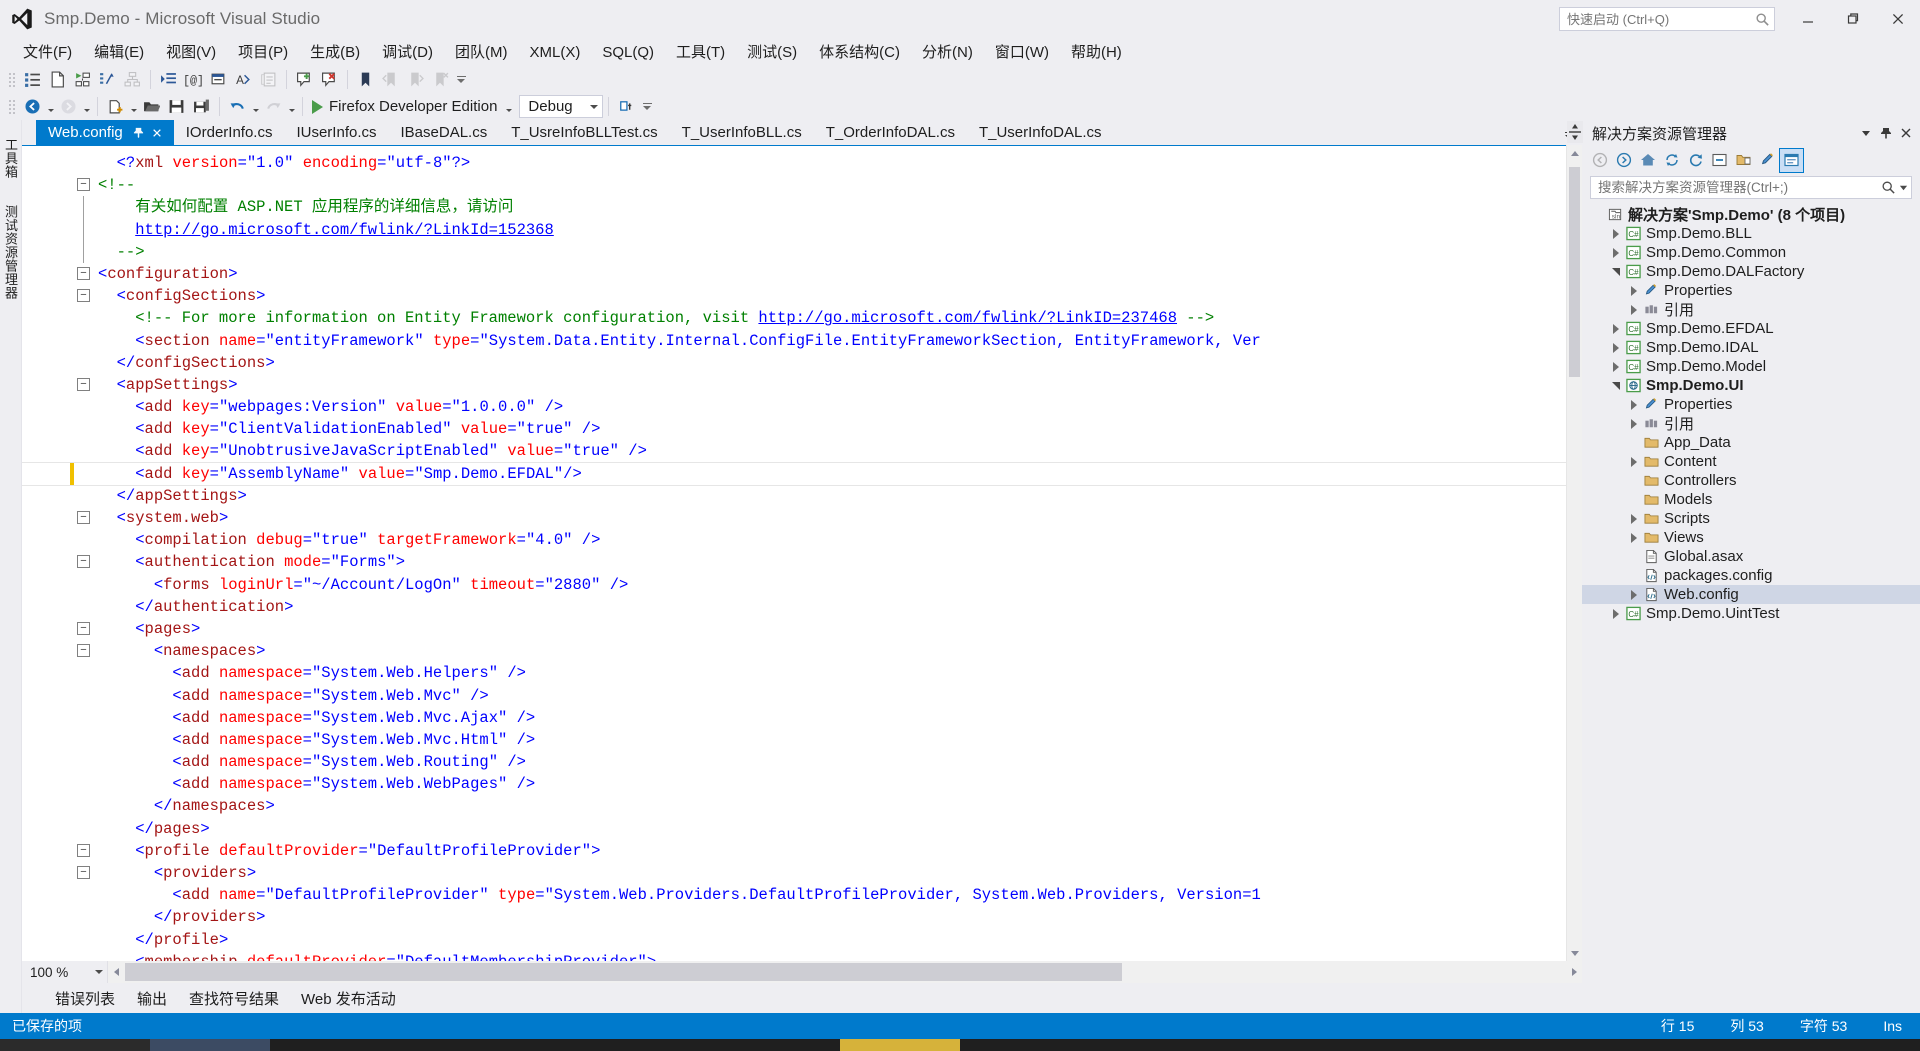 The height and width of the screenshot is (1051, 1920). Describe the element at coordinates (1022, 52) in the screenshot. I see `menu-item-13: 窗口(W)` at that location.